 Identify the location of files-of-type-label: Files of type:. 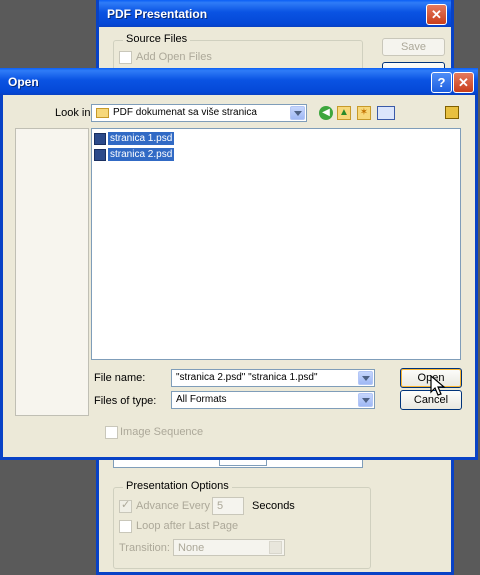
(125, 401).